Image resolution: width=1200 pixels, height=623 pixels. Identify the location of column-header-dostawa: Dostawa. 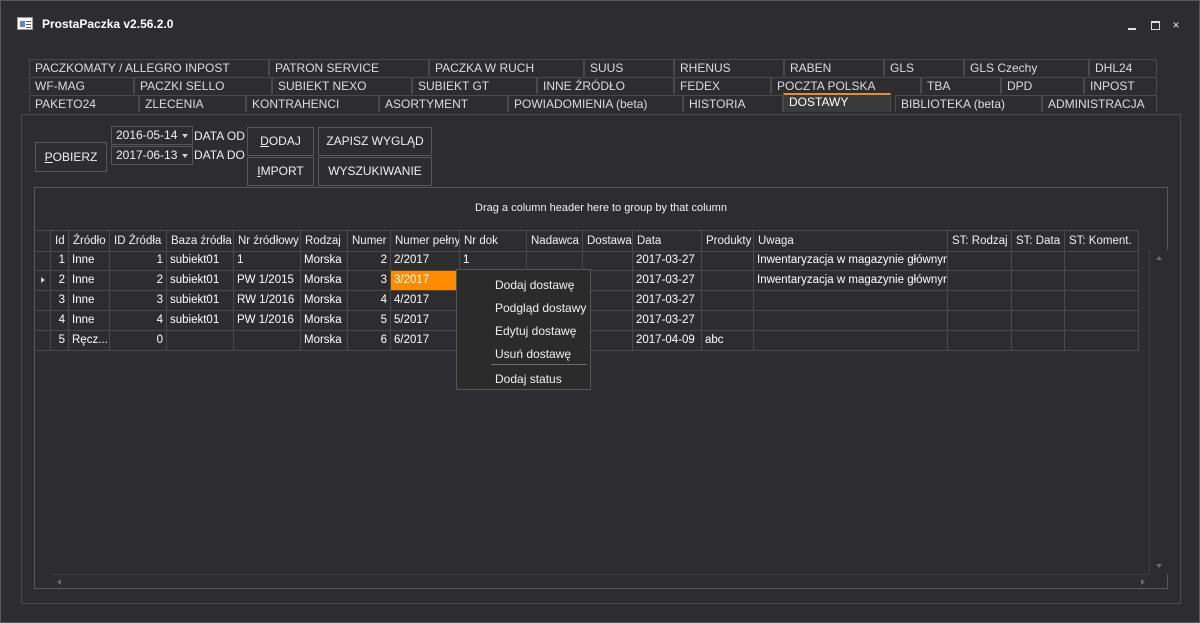
(608, 241).